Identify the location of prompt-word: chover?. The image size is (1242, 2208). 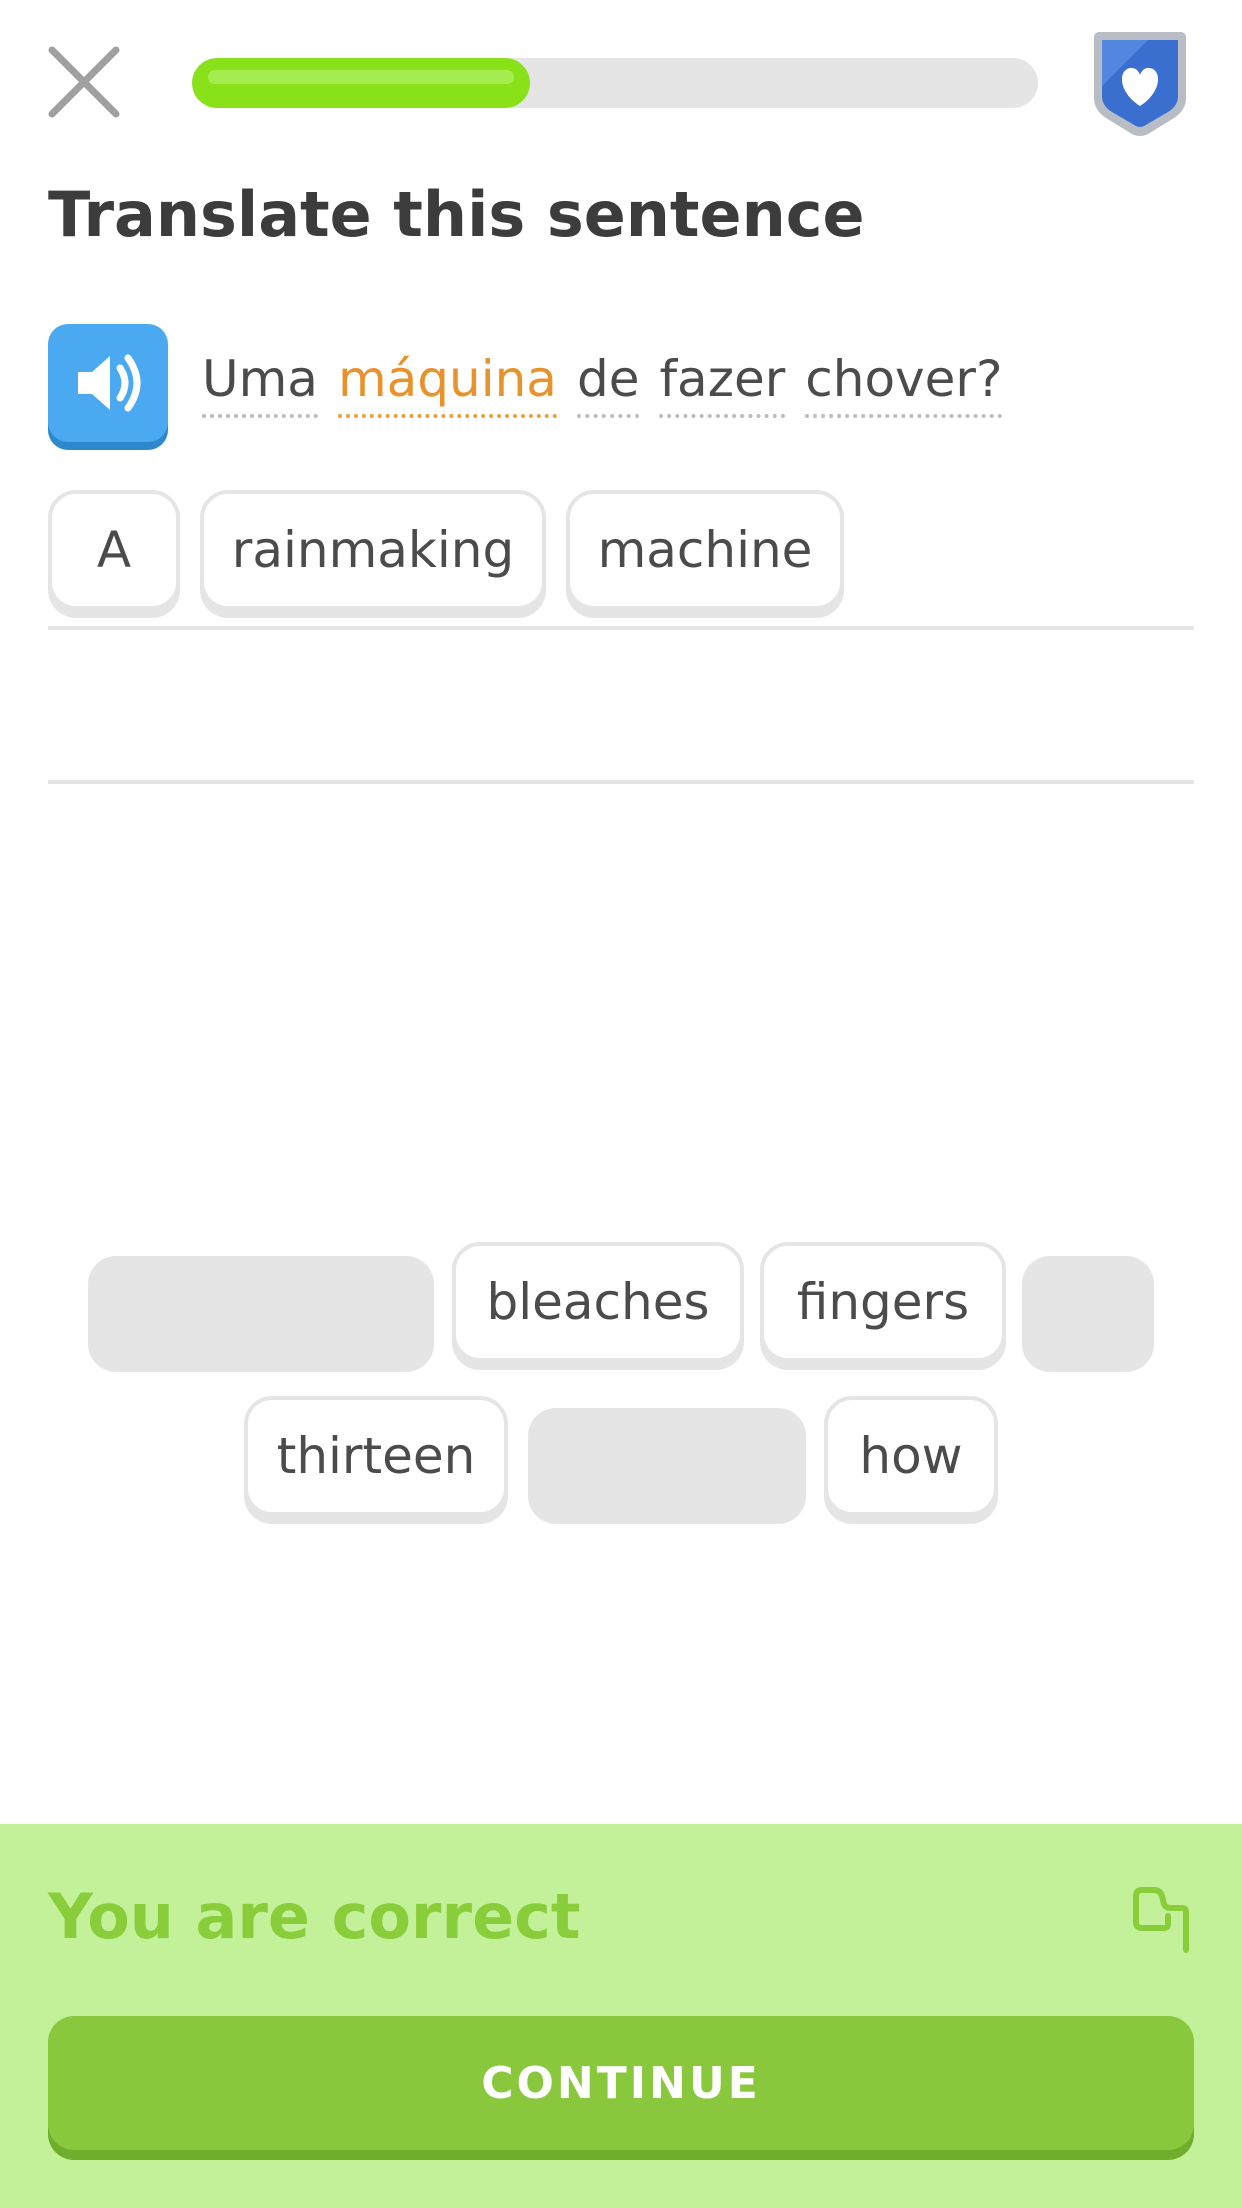
(904, 384).